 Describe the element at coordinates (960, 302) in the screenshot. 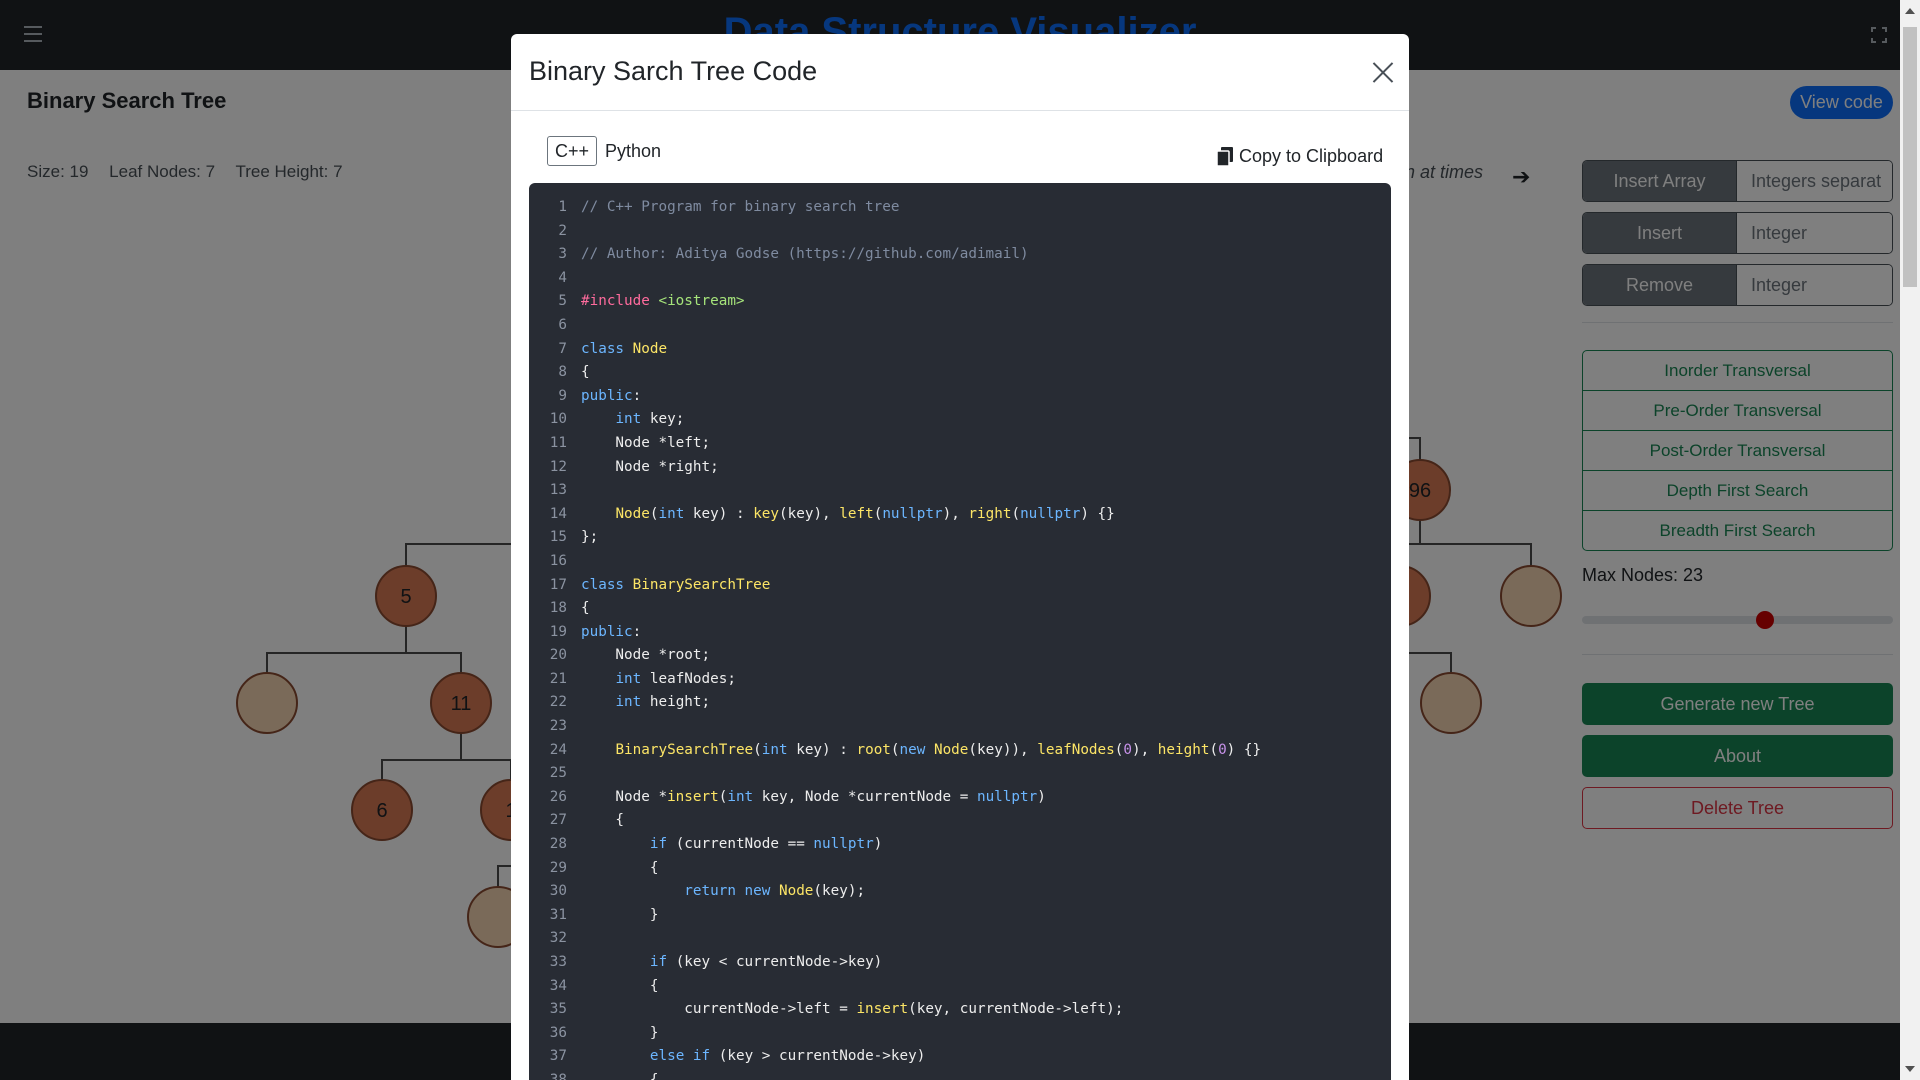

I see `code-line: 5 #include <iostream>` at that location.